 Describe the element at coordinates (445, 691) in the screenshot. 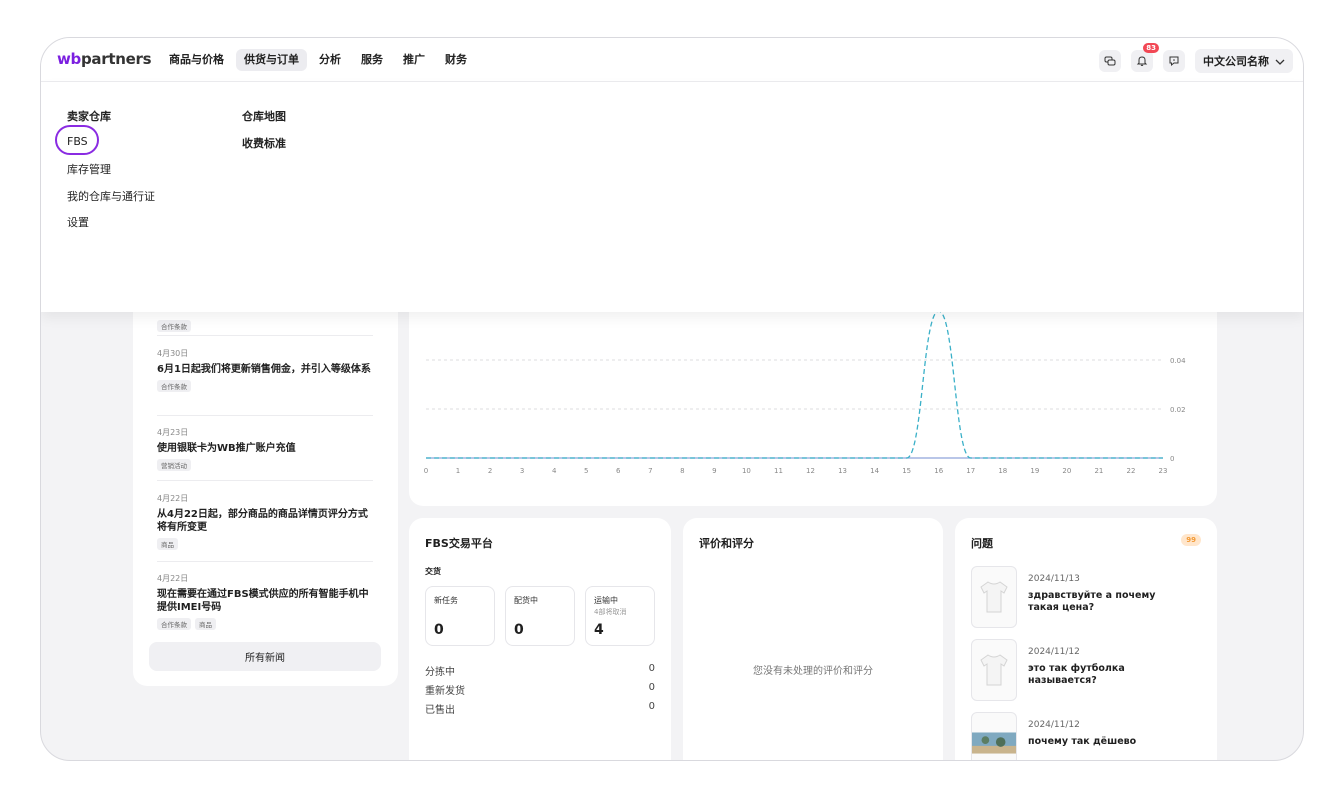

I see `row-label: 重新发货` at that location.